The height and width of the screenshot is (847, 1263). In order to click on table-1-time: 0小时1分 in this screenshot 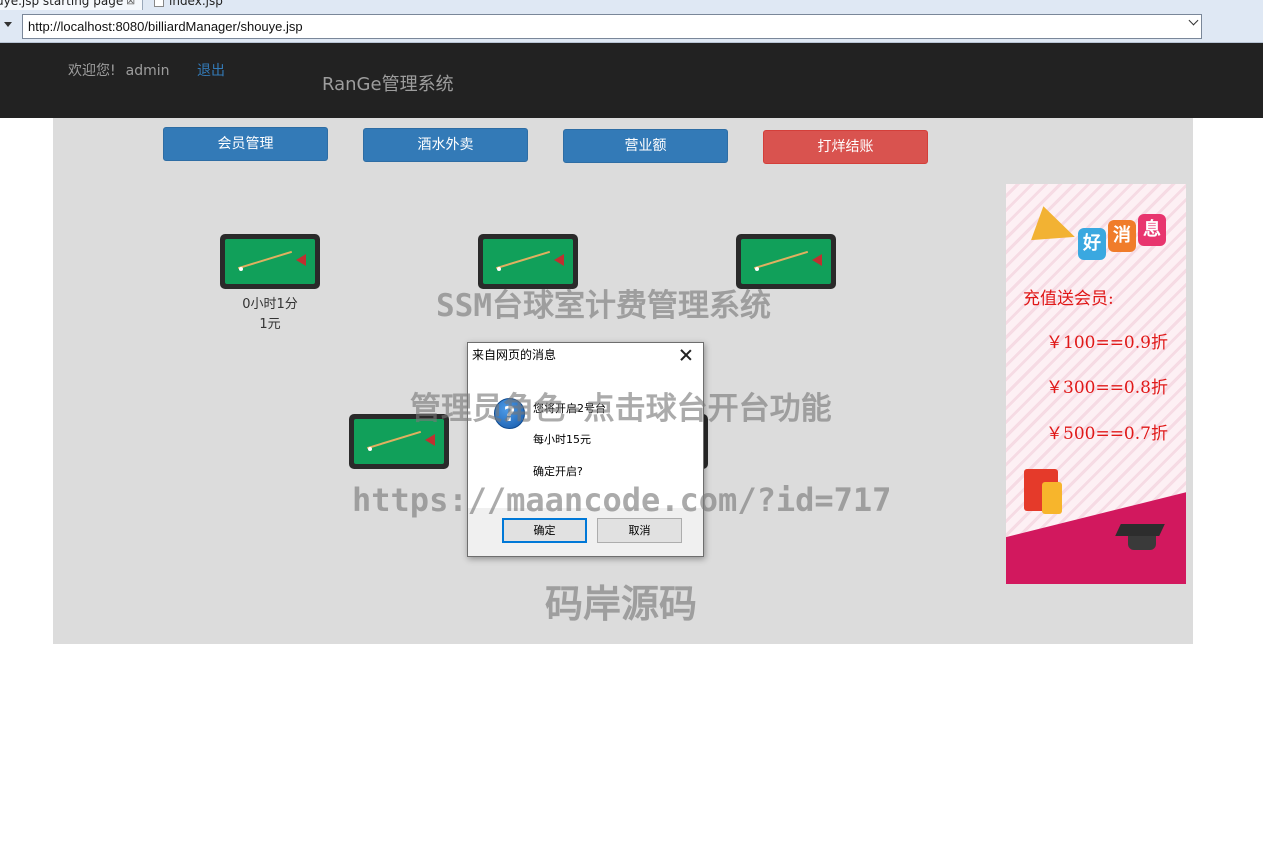, I will do `click(270, 304)`.